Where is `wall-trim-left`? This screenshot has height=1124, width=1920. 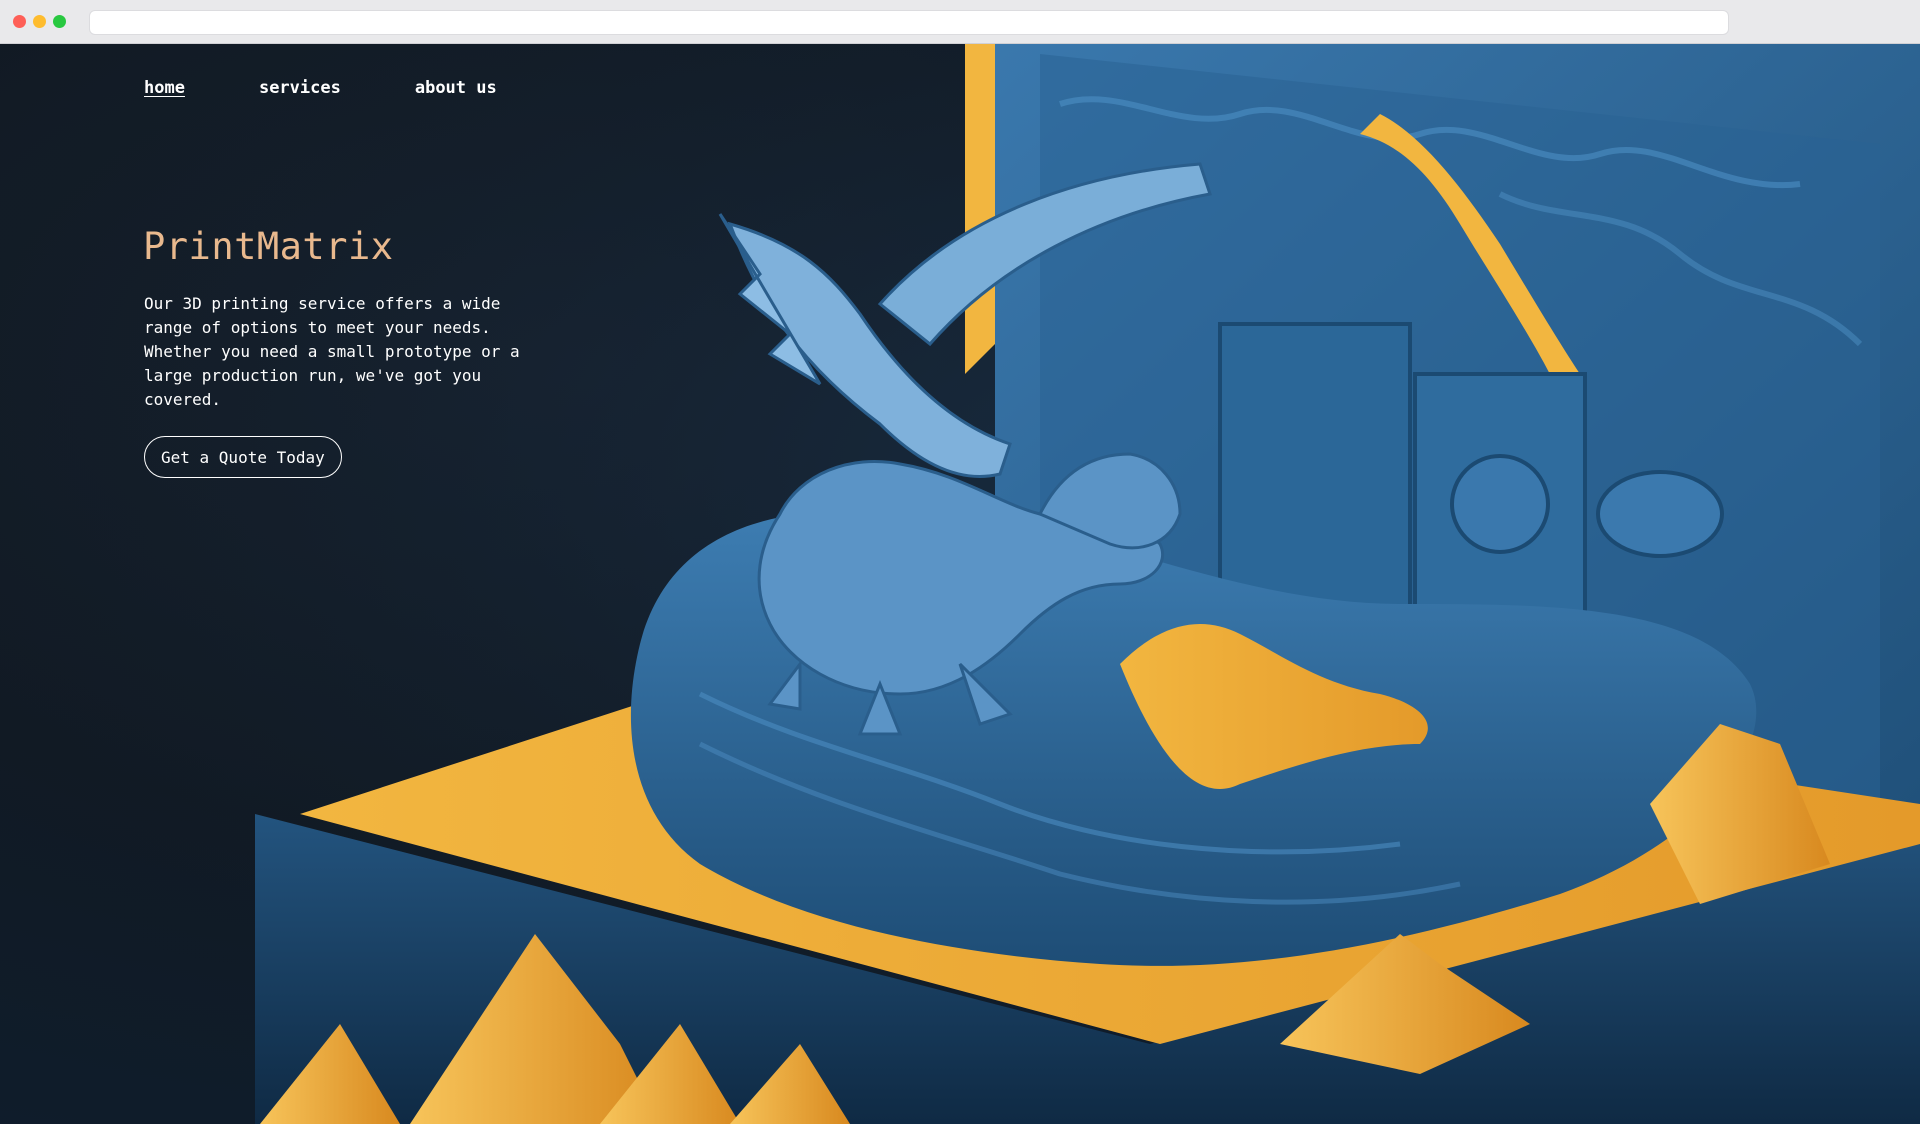 wall-trim-left is located at coordinates (980, 209).